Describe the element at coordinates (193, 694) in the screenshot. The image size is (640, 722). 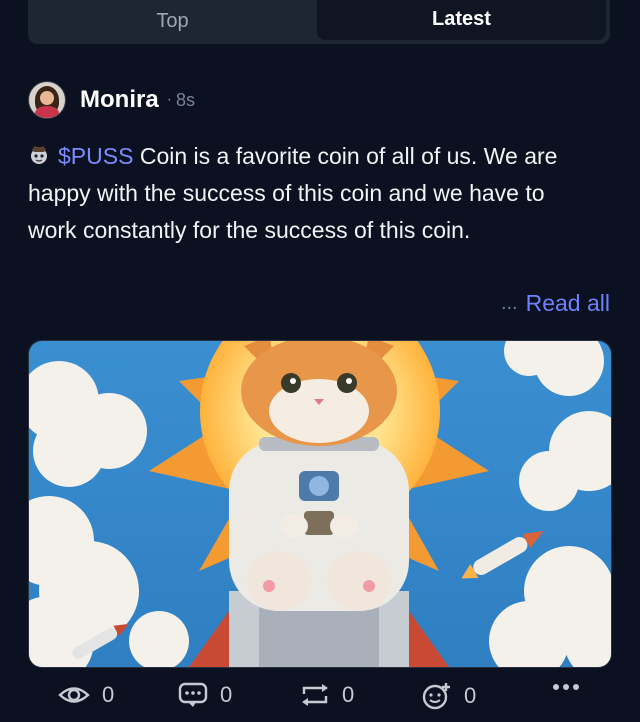
I see `comment-icon` at that location.